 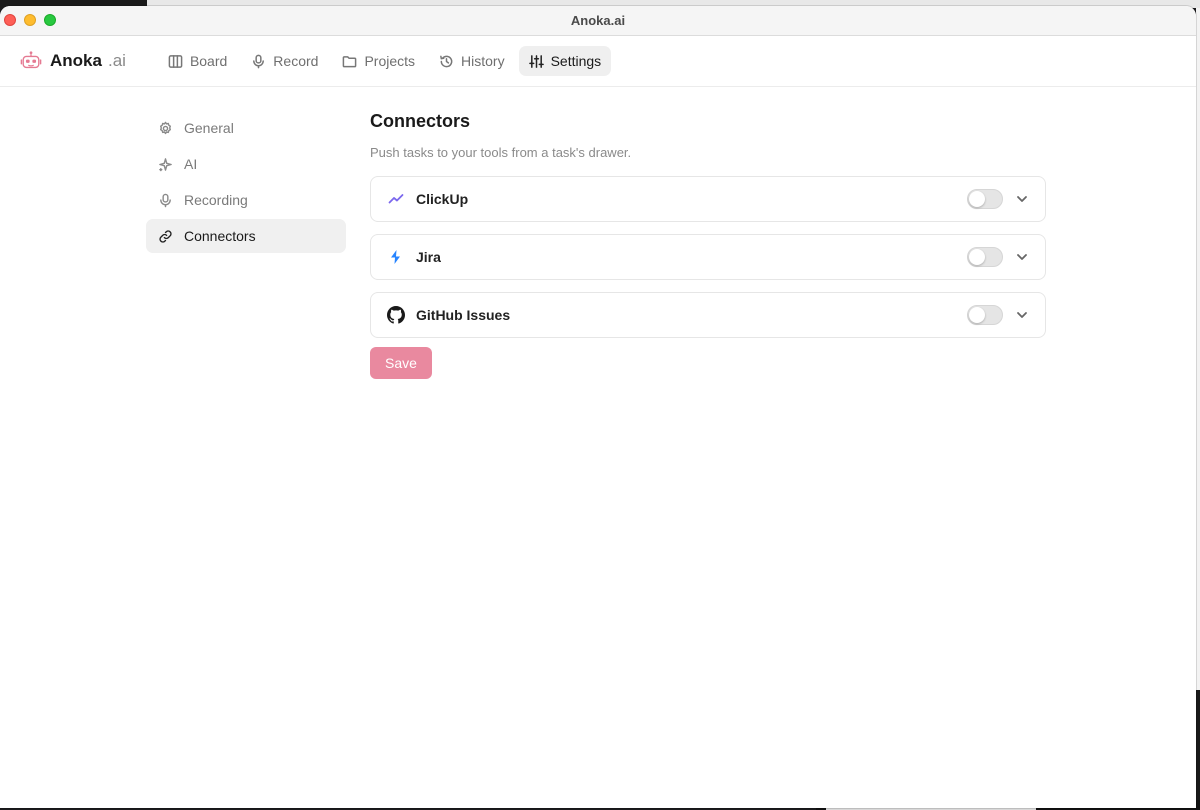 What do you see at coordinates (216, 200) in the screenshot?
I see `sidebar-item-label: Recording` at bounding box center [216, 200].